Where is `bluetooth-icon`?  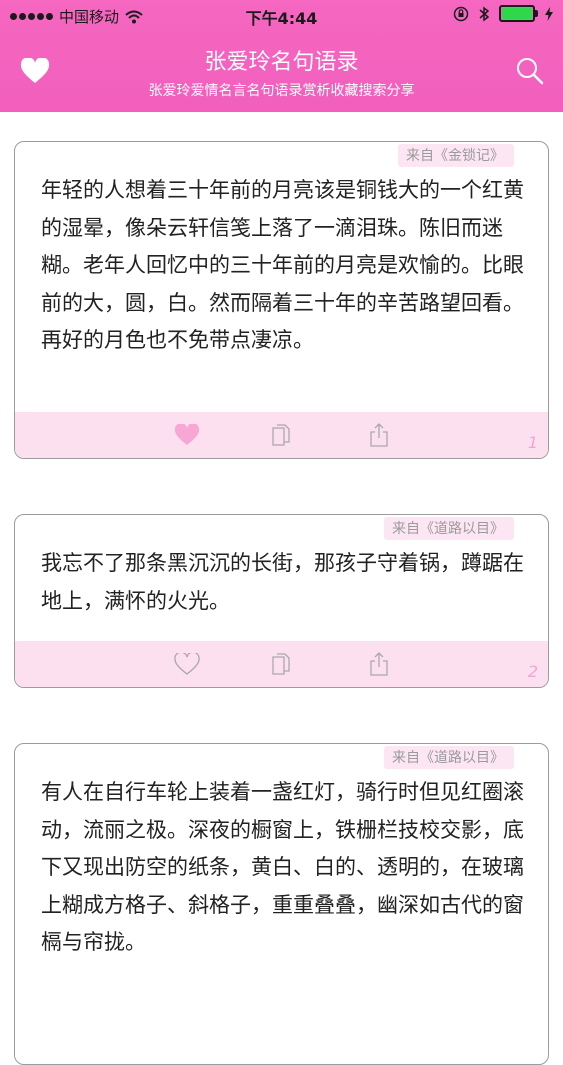
bluetooth-icon is located at coordinates (484, 13).